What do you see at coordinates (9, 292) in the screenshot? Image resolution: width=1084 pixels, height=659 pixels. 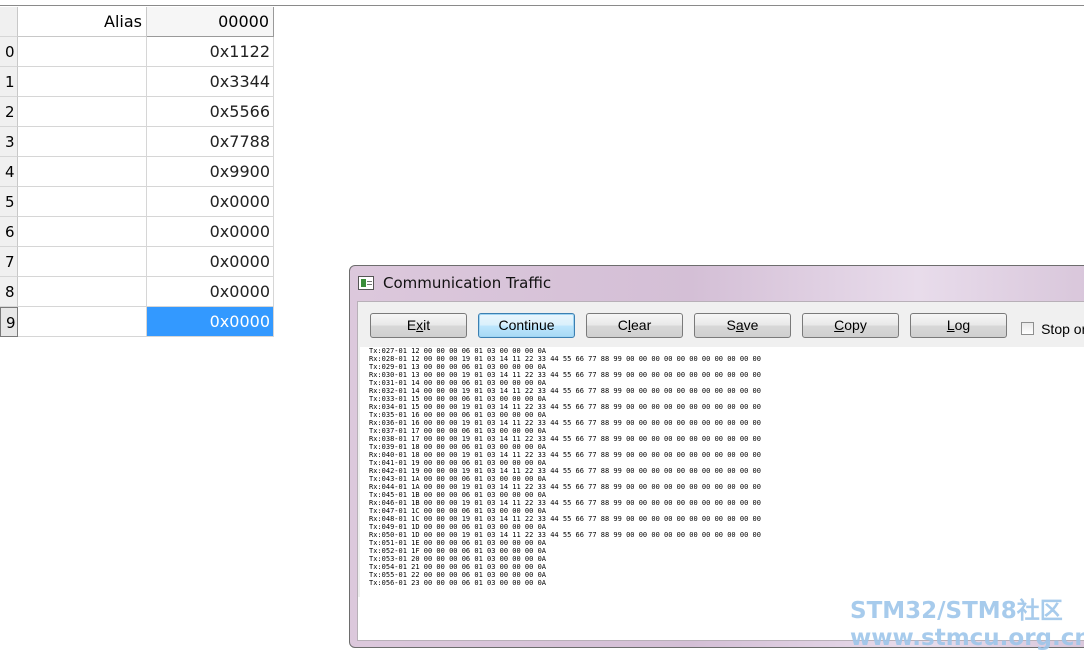 I see `row-header: 8` at bounding box center [9, 292].